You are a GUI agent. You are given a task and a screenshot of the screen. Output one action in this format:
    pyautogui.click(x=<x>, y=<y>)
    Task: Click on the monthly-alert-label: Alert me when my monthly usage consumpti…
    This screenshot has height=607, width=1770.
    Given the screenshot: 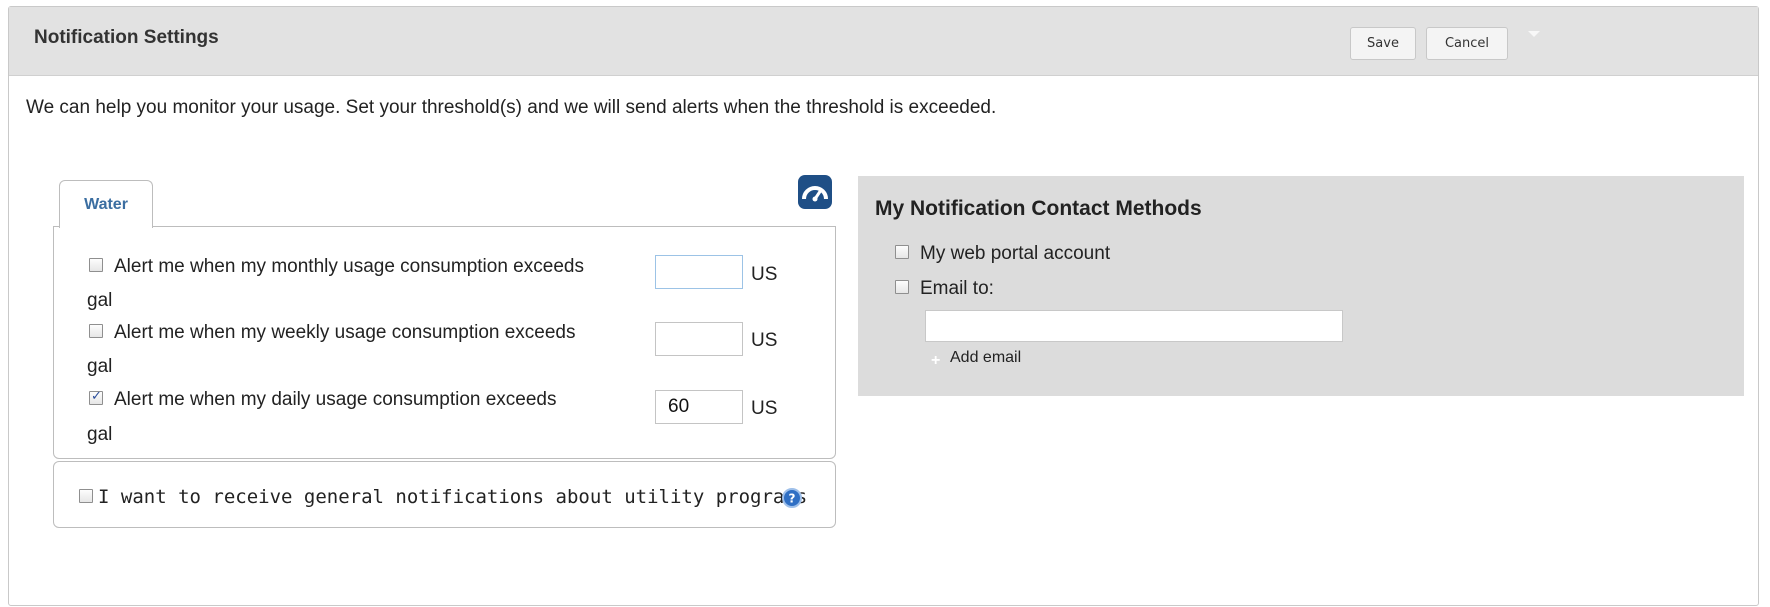 What is the action you would take?
    pyautogui.click(x=349, y=266)
    